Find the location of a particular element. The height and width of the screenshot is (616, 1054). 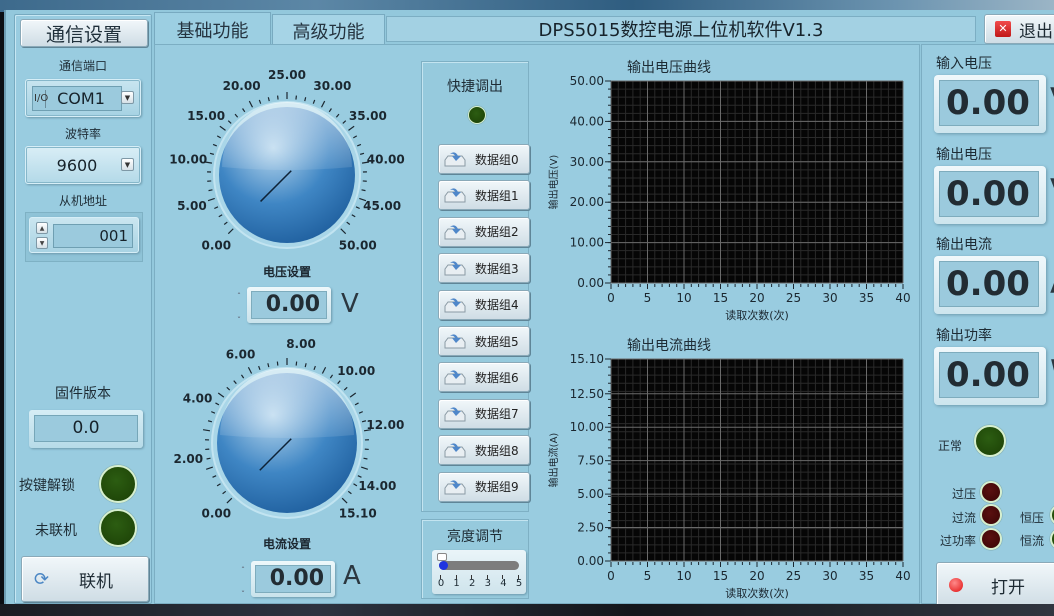

y-tick-label: 40.00 is located at coordinates (587, 121).